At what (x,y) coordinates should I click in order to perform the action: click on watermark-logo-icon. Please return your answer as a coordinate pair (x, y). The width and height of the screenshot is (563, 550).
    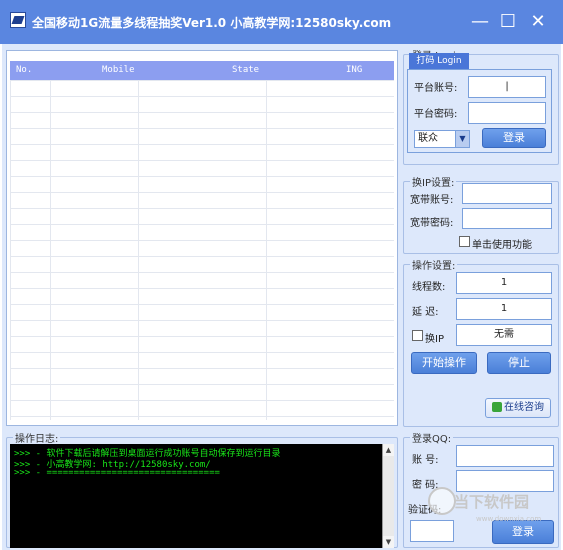
    Looking at the image, I should click on (442, 501).